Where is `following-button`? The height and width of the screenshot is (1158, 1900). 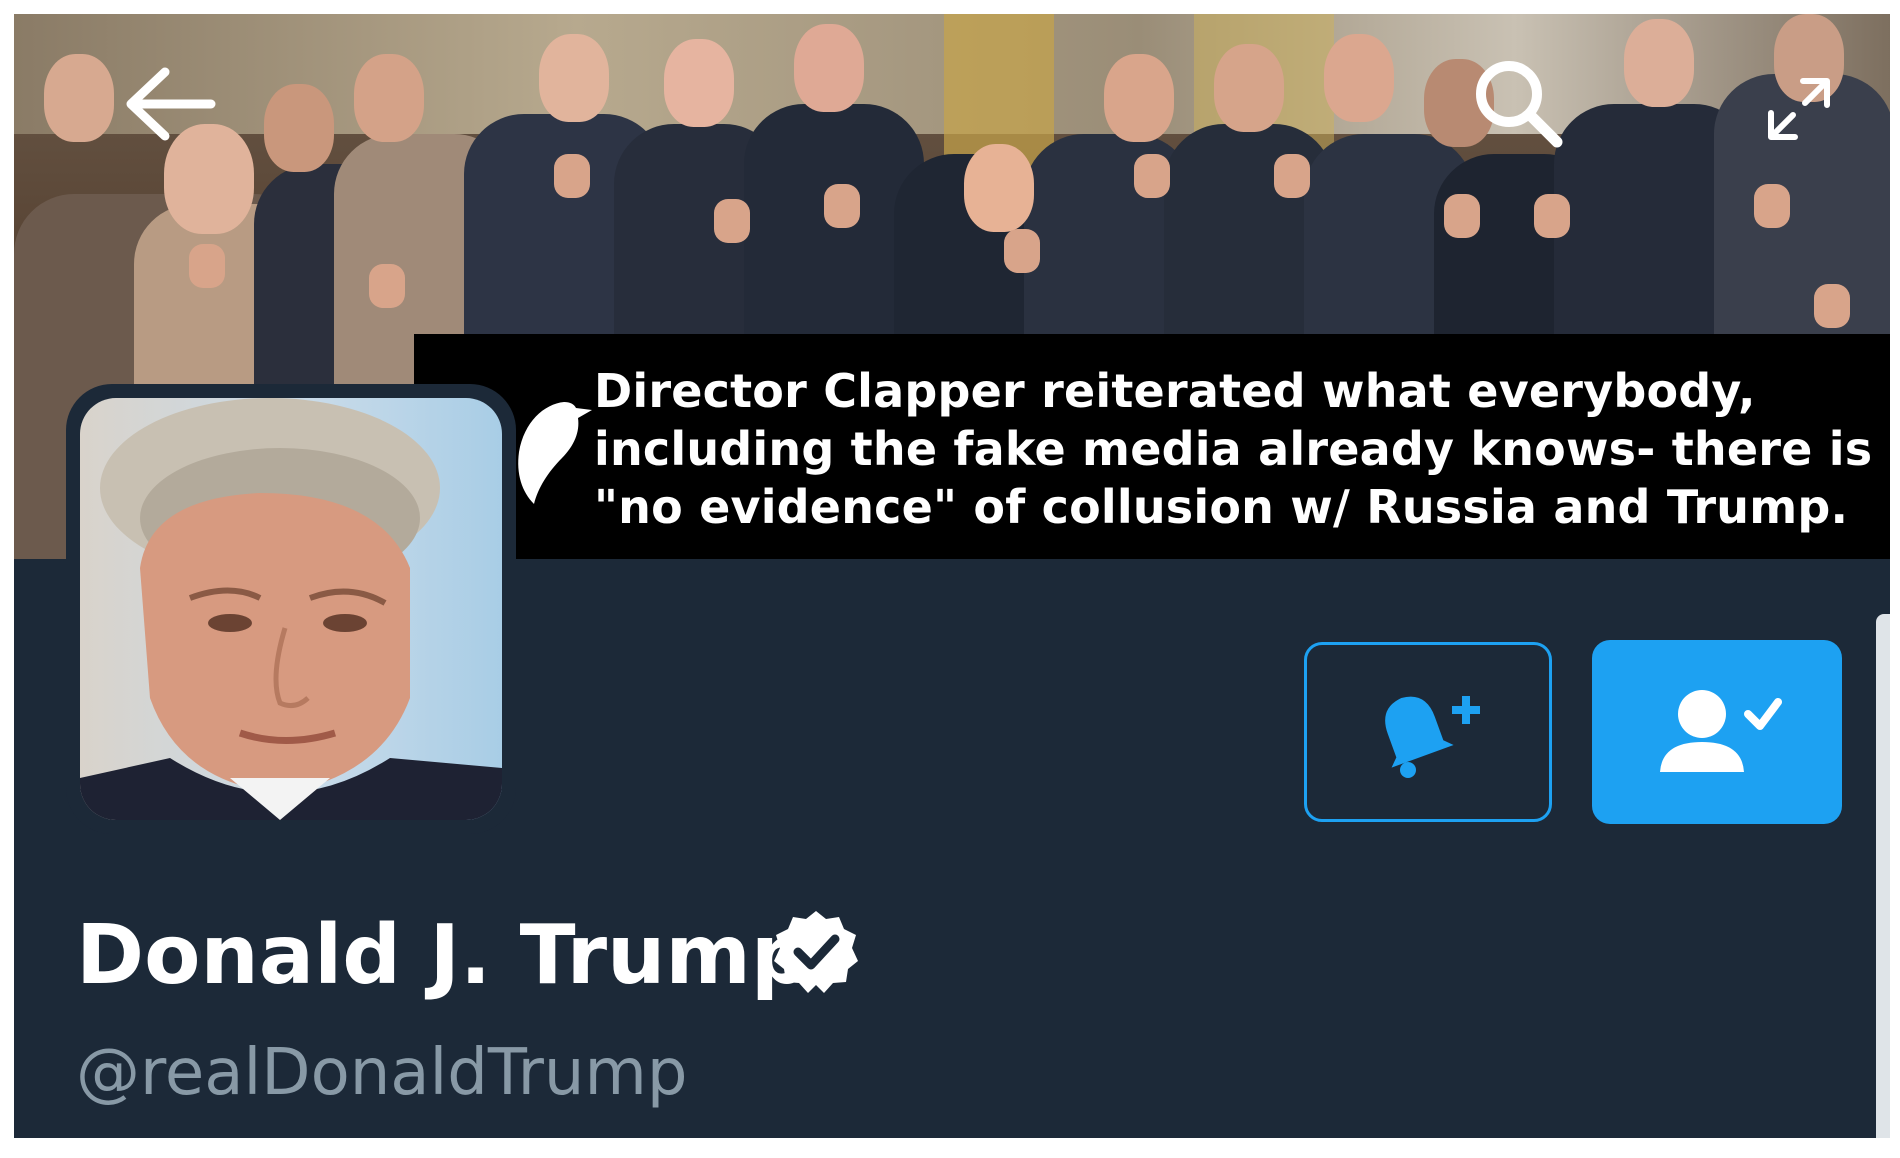
following-button is located at coordinates (1717, 732).